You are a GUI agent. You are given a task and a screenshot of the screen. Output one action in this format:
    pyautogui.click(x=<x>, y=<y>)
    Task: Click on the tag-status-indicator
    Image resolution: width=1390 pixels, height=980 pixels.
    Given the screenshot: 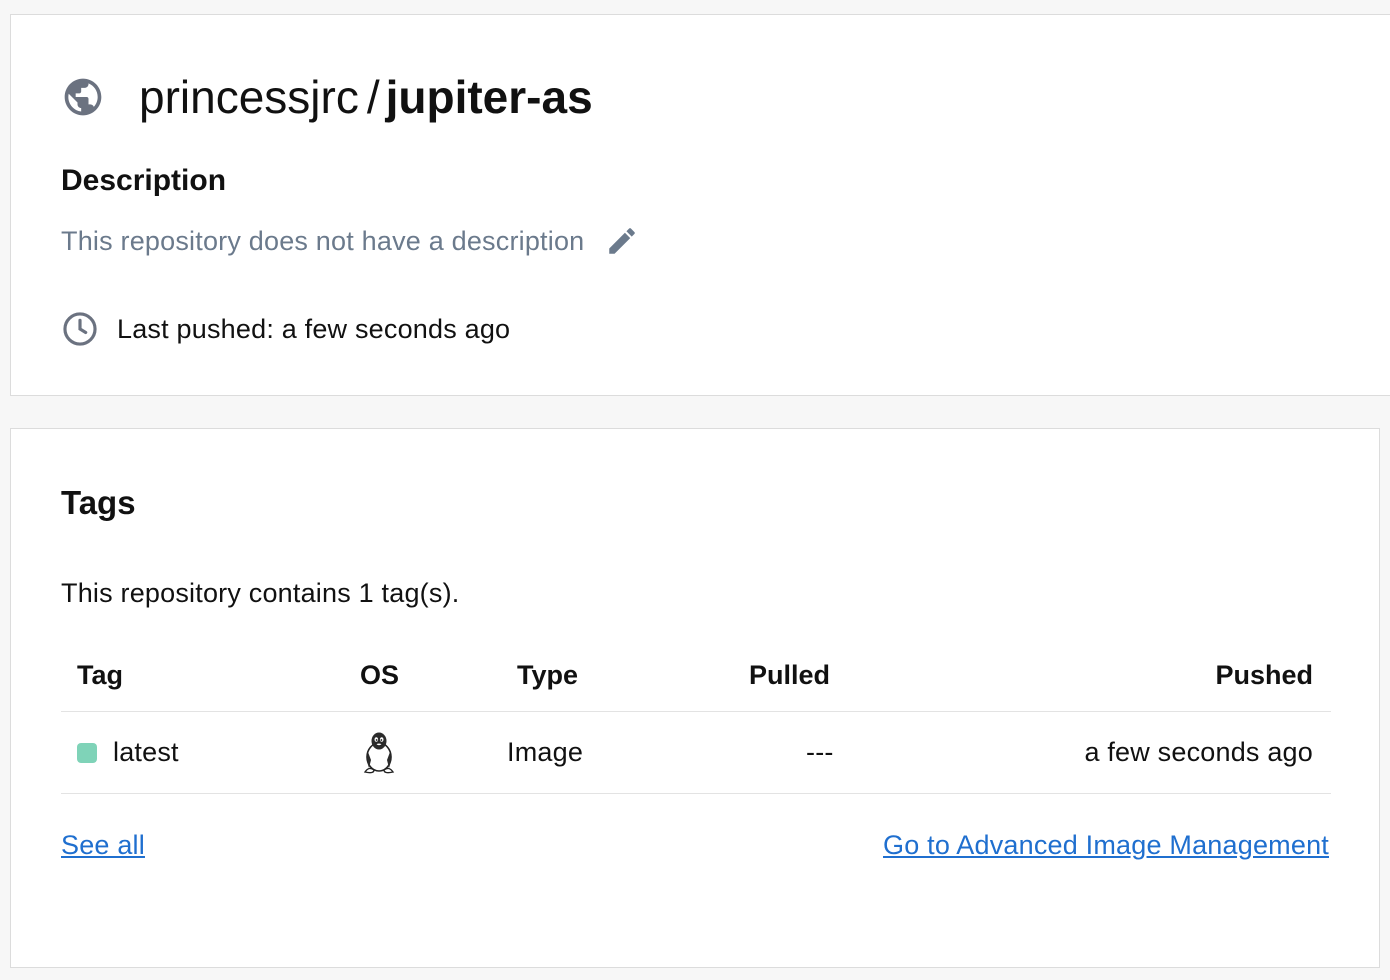 What is the action you would take?
    pyautogui.click(x=87, y=753)
    